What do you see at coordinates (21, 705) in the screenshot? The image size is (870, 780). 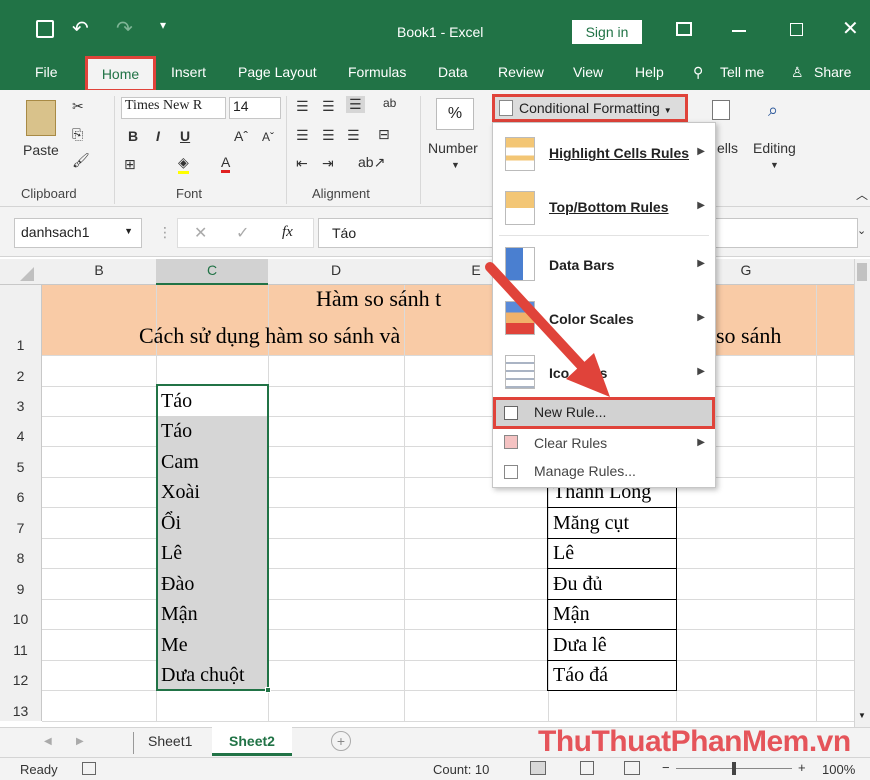 I see `row-header-13: 13` at bounding box center [21, 705].